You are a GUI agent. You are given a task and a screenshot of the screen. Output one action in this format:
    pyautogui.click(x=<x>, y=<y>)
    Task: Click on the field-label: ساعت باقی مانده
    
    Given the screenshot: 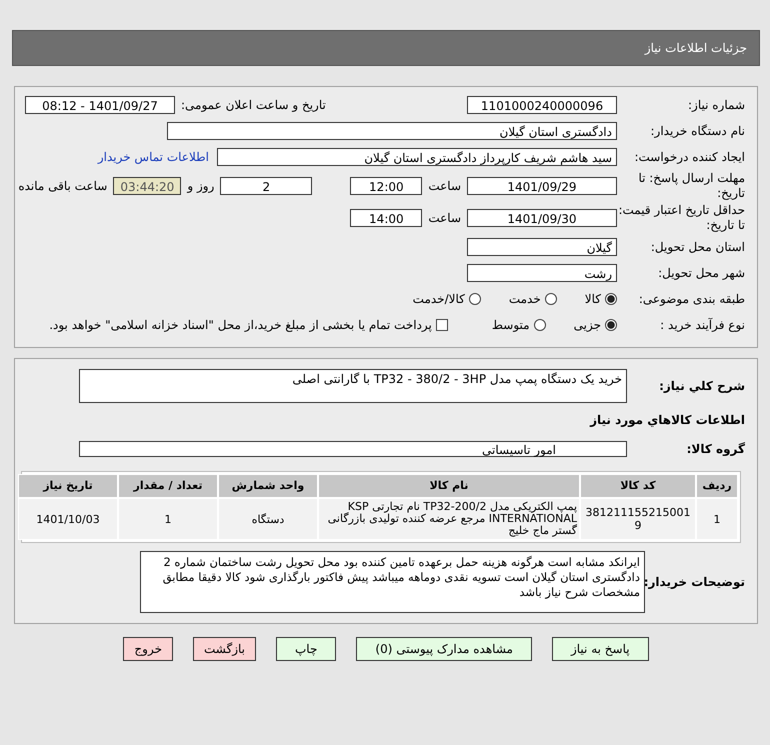 What is the action you would take?
    pyautogui.click(x=63, y=186)
    